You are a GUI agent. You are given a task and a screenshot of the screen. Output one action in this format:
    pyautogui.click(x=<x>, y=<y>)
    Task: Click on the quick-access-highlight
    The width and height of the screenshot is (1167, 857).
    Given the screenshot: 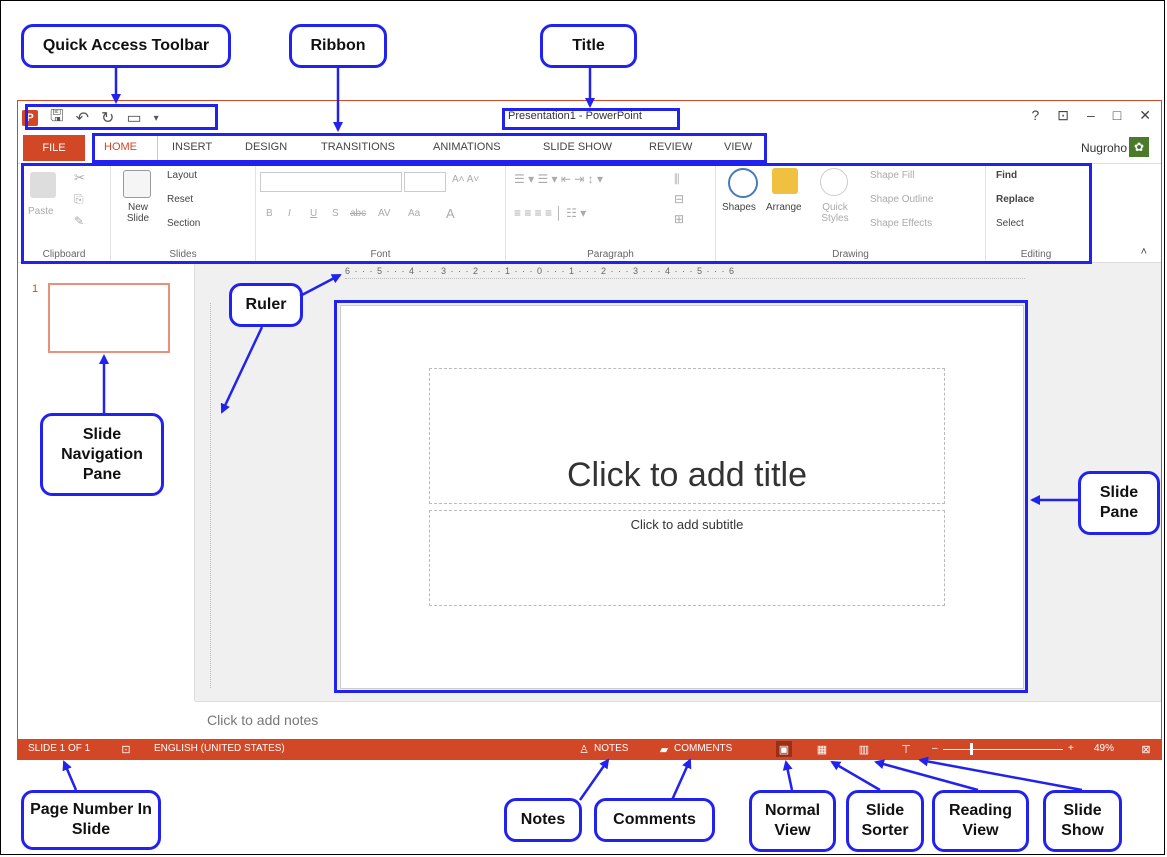 What is the action you would take?
    pyautogui.click(x=121, y=117)
    